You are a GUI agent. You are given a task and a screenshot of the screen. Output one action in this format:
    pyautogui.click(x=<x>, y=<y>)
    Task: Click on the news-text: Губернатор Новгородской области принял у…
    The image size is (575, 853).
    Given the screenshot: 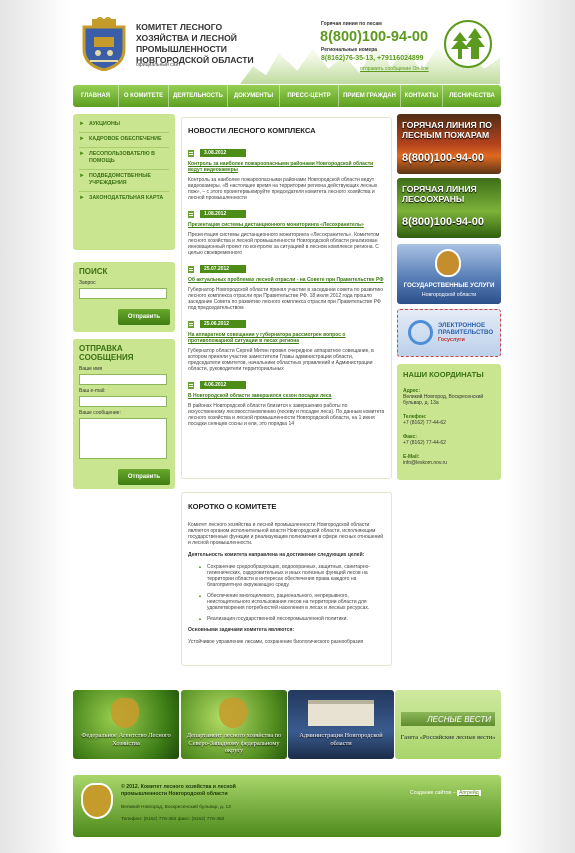 What is the action you would take?
    pyautogui.click(x=285, y=299)
    